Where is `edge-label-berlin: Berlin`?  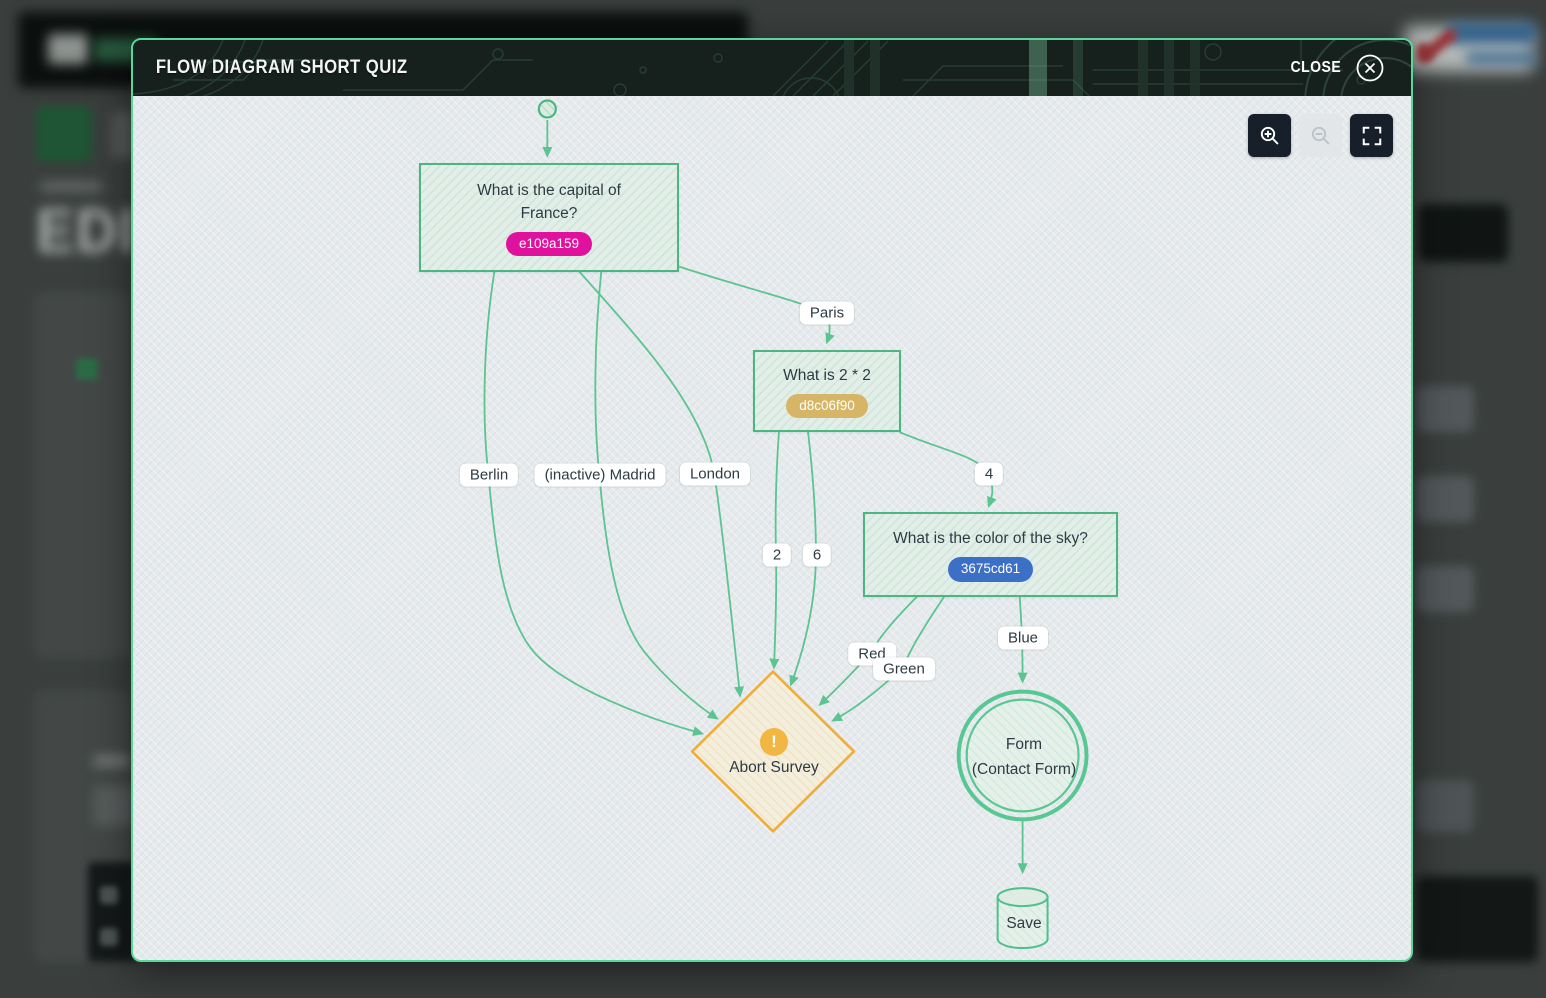 edge-label-berlin: Berlin is located at coordinates (489, 475).